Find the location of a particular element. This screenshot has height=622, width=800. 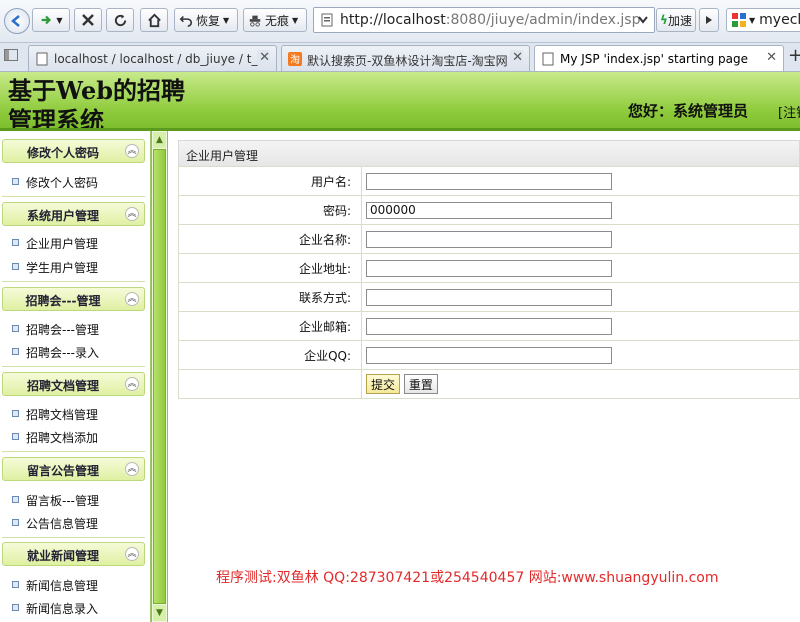

menu-group-recruit-docs: 招聘文档管理 ︽ is located at coordinates (73, 384).